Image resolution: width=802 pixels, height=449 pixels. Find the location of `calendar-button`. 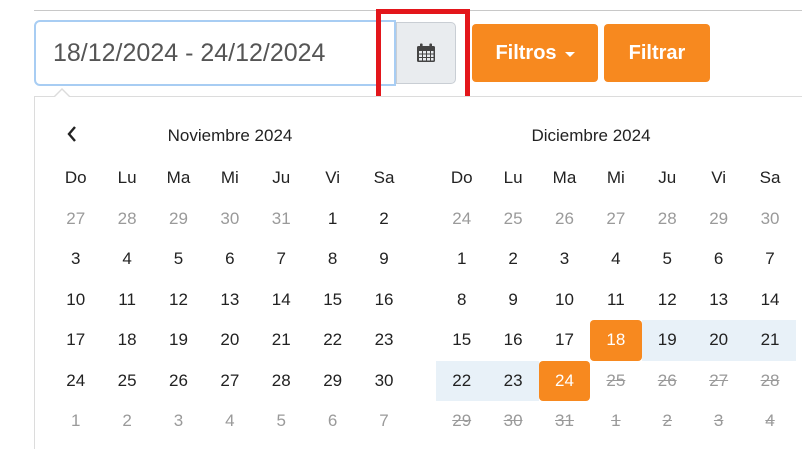

calendar-button is located at coordinates (426, 53).